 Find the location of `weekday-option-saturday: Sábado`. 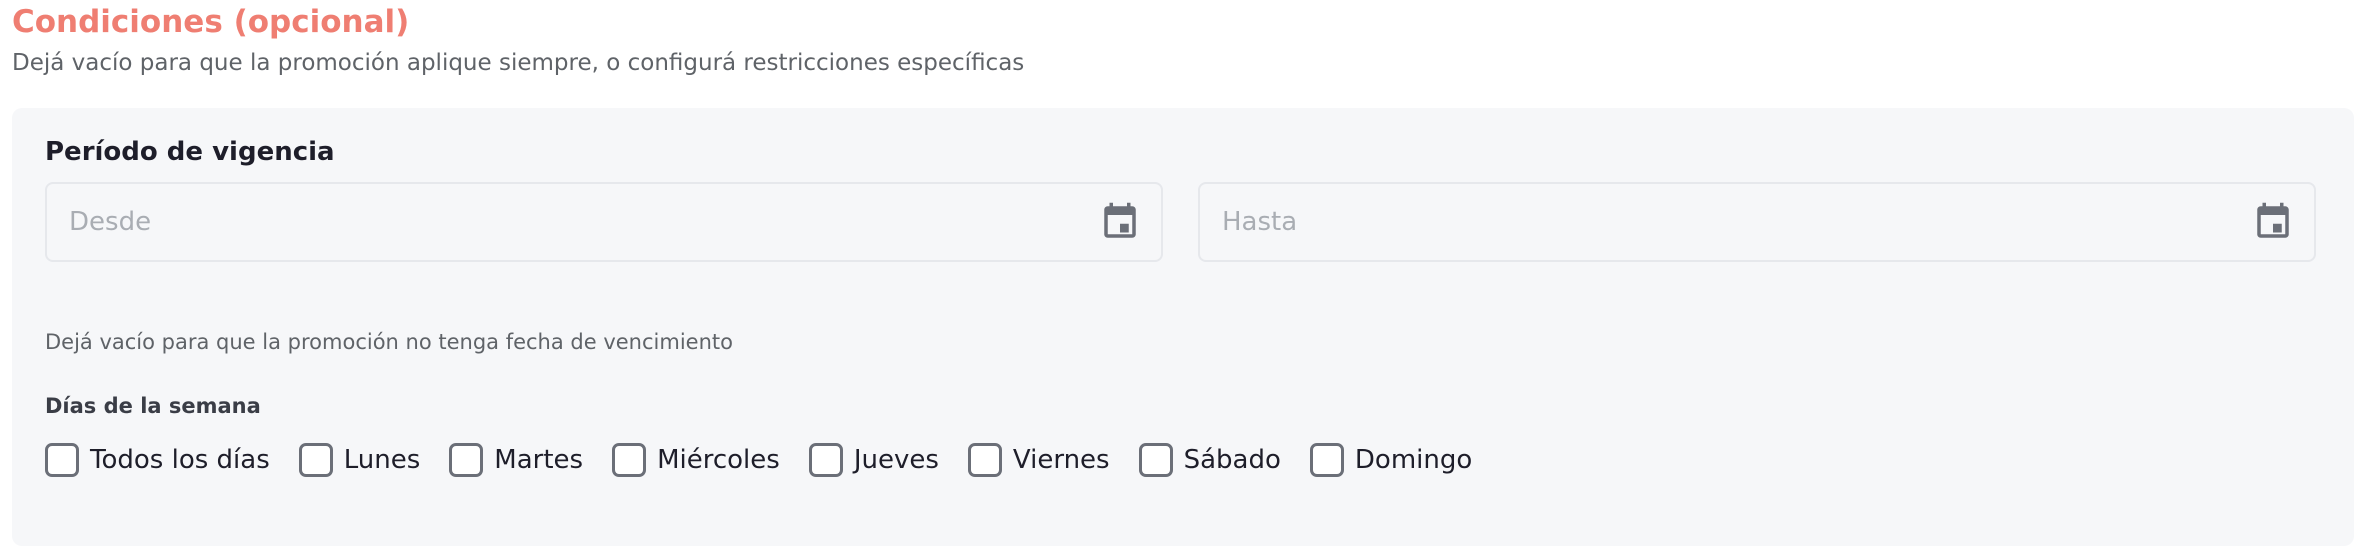

weekday-option-saturday: Sábado is located at coordinates (1209, 460).